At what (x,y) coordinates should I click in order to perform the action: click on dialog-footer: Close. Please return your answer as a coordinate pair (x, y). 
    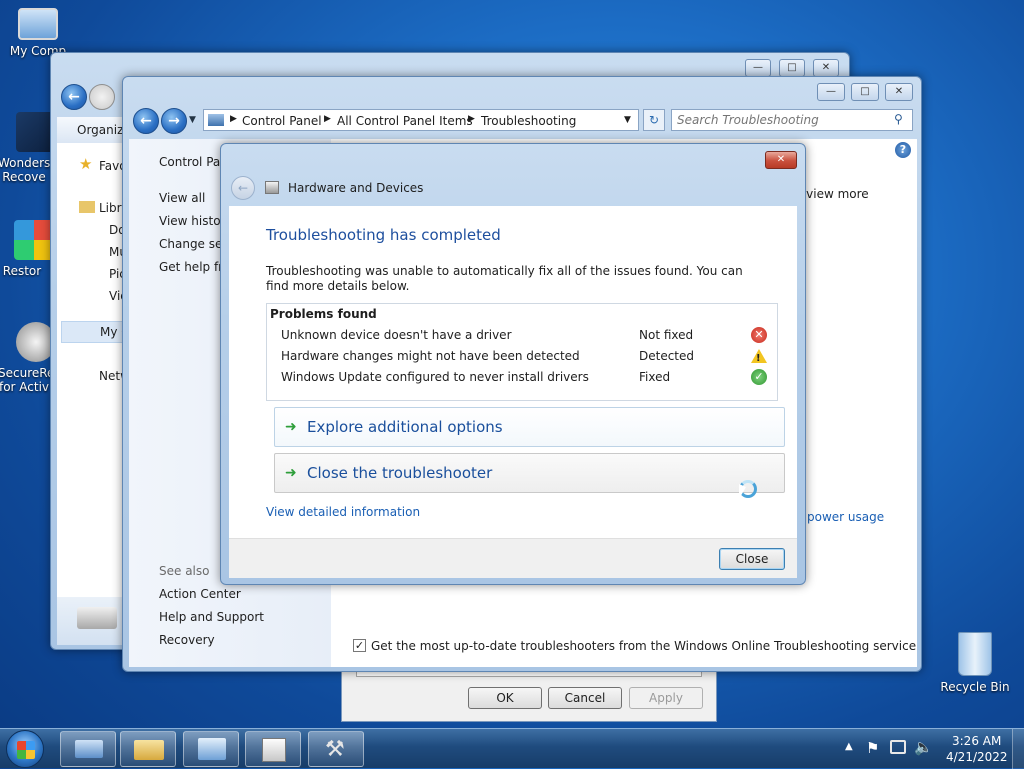
    Looking at the image, I should click on (513, 558).